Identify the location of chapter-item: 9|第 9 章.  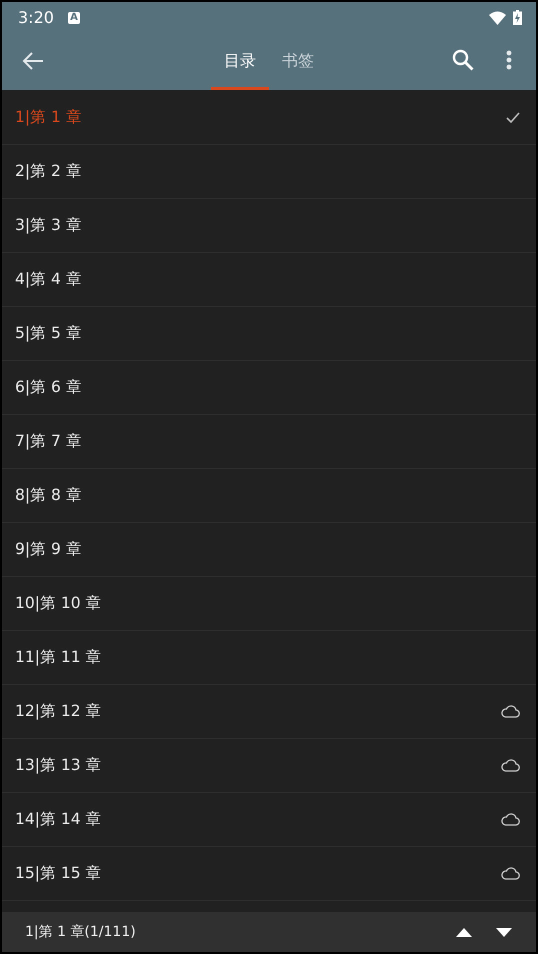
(267, 549).